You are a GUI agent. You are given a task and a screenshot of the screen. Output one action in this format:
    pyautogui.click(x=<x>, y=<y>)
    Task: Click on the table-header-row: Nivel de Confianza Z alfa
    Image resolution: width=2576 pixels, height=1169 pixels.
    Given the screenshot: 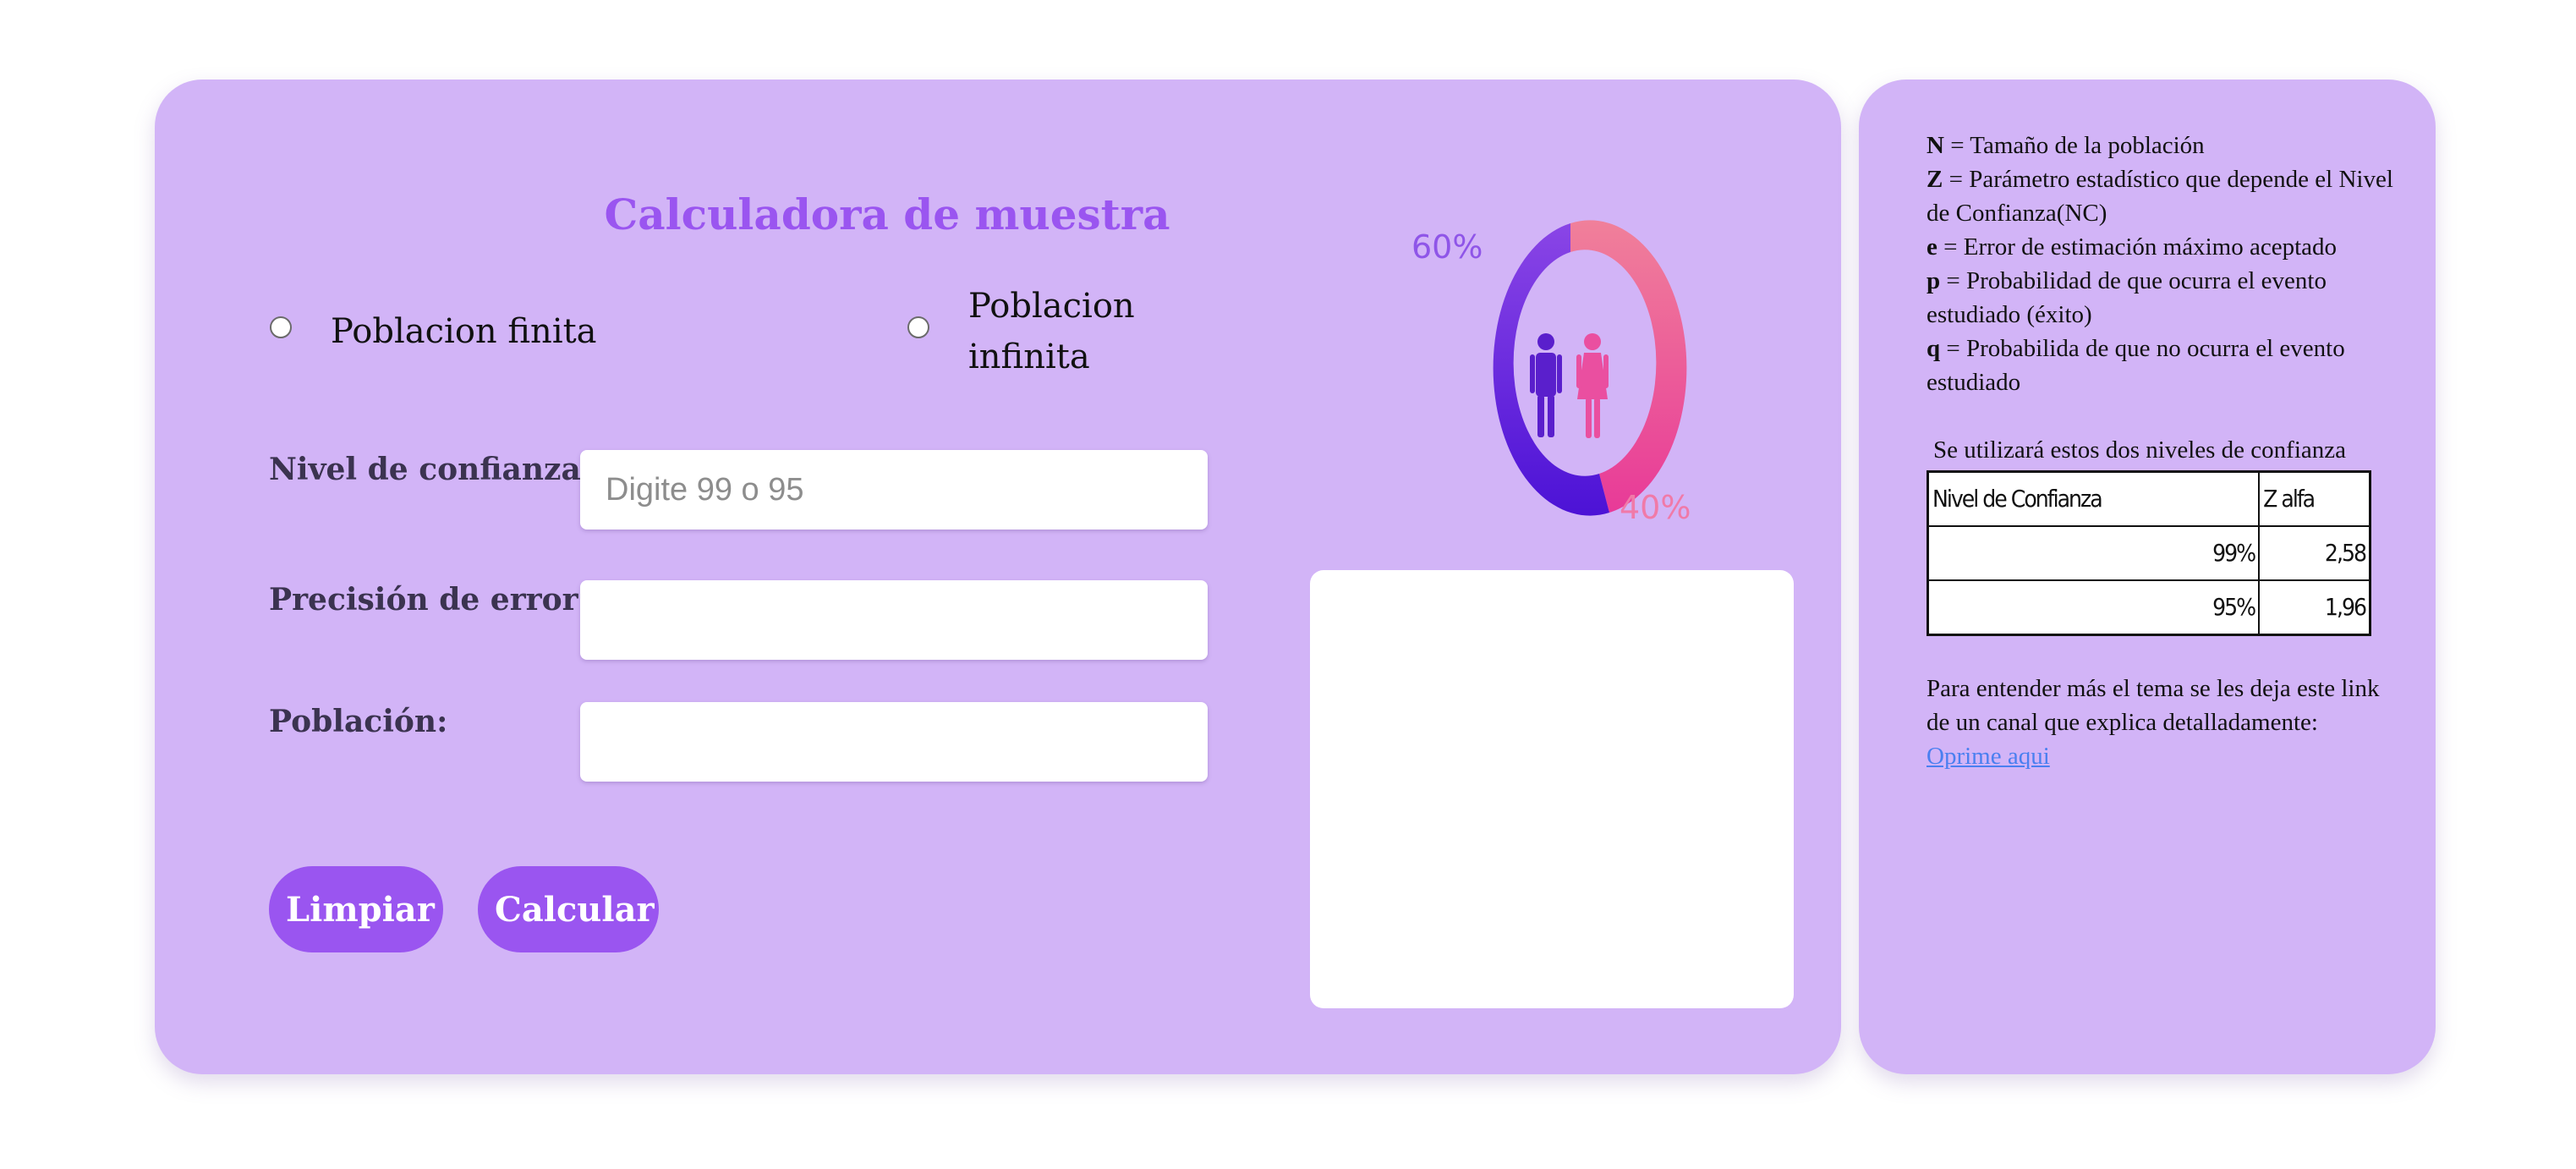 What is the action you would take?
    pyautogui.click(x=2149, y=498)
    